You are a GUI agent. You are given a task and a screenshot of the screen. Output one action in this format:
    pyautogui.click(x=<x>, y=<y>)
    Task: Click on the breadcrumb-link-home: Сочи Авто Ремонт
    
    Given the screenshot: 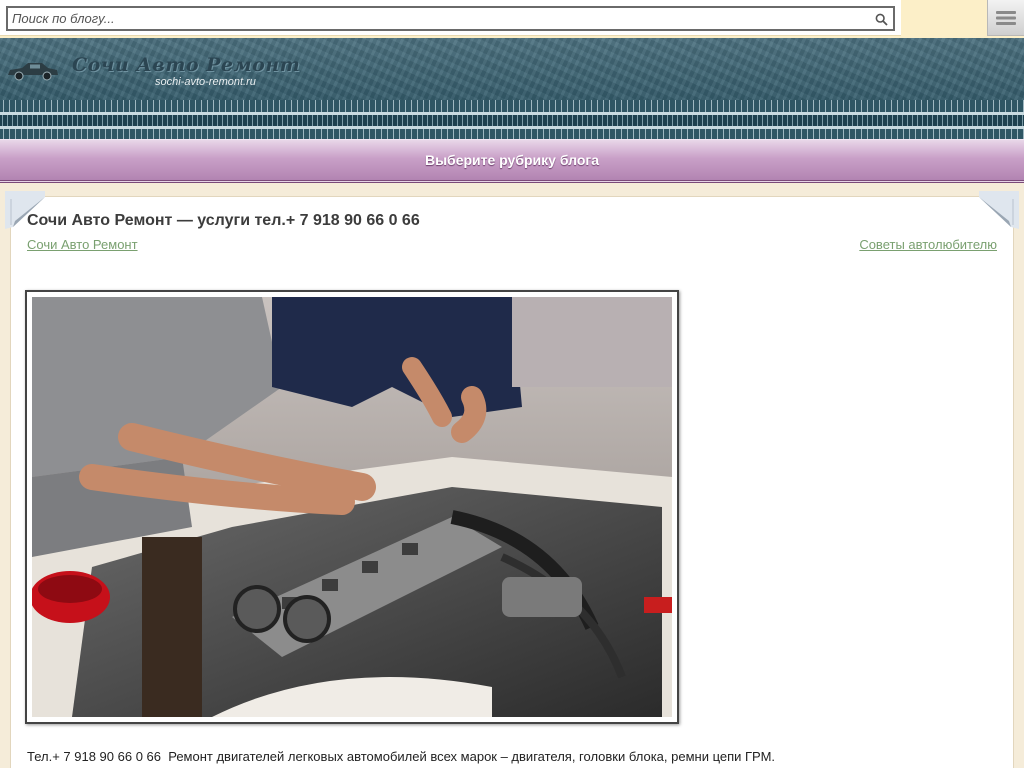 What is the action you would take?
    pyautogui.click(x=82, y=244)
    